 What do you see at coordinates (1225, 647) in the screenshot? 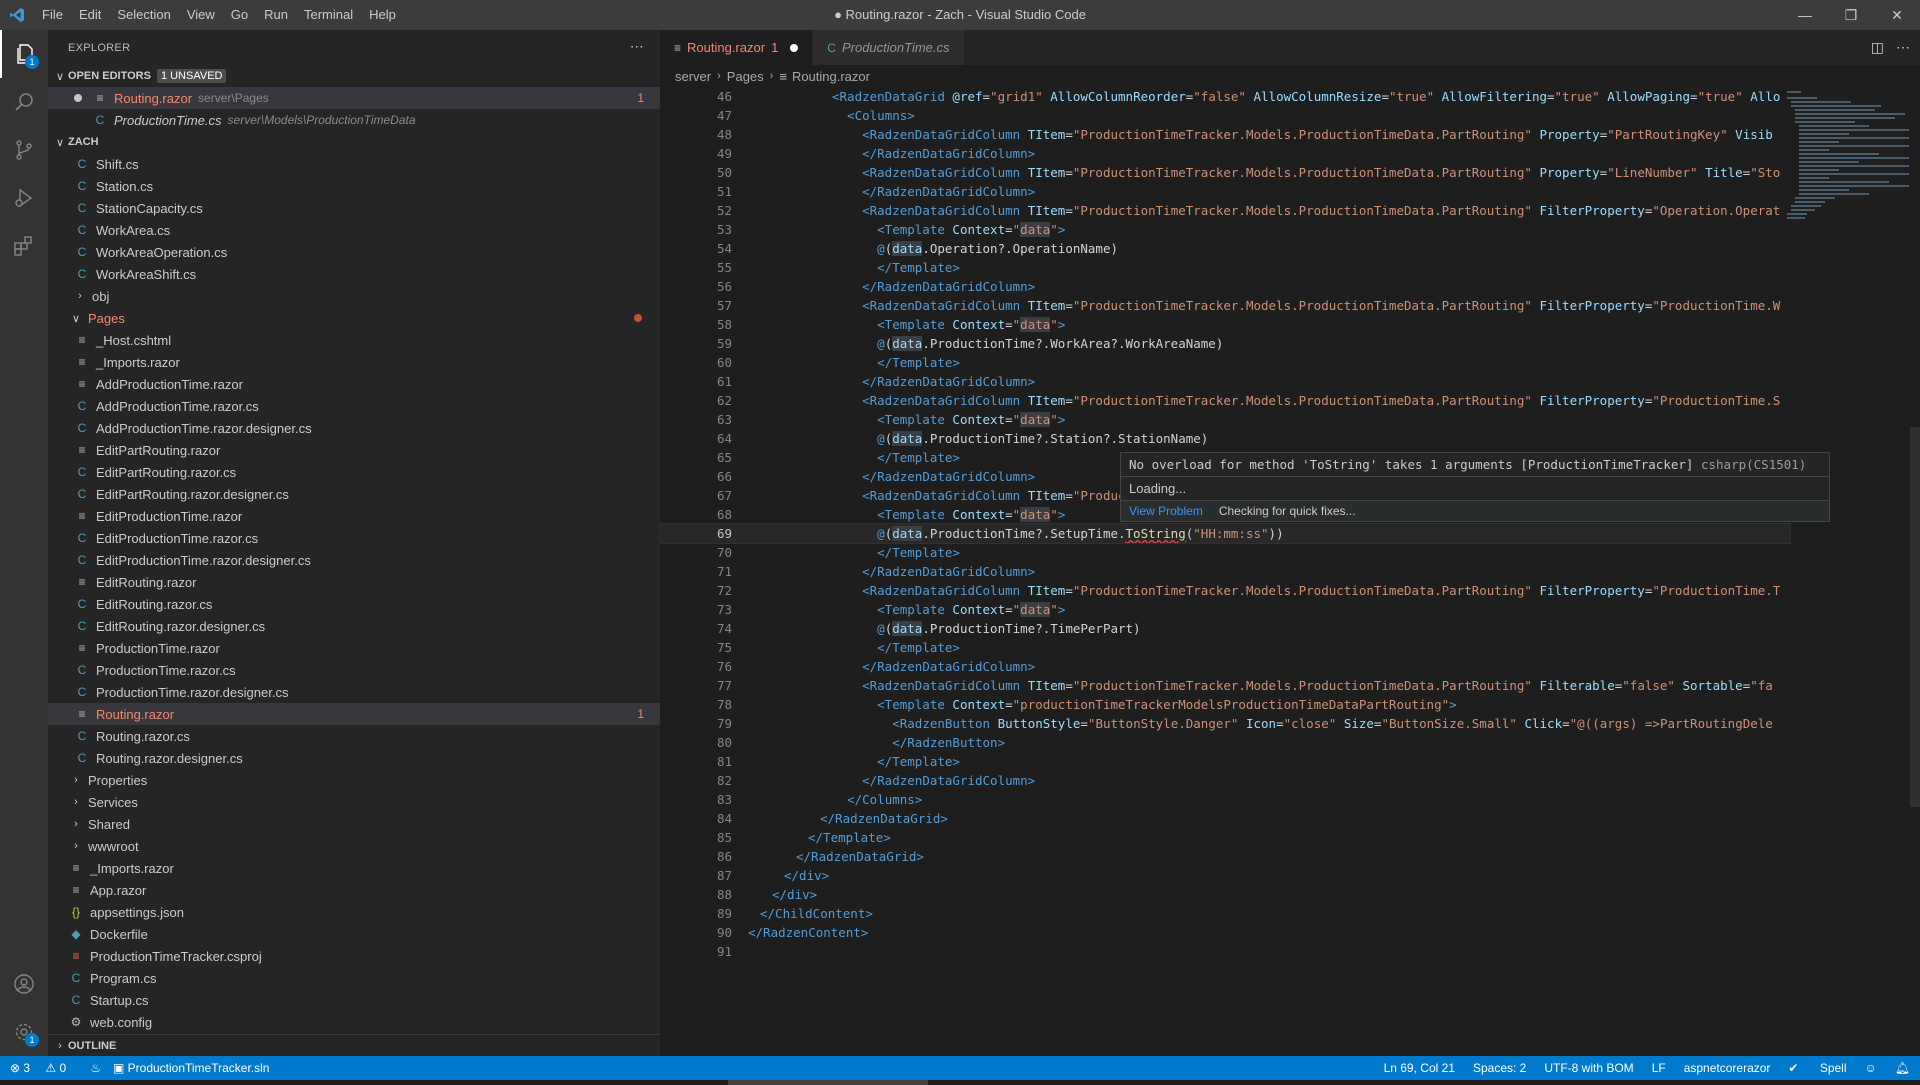
I see `code-line: 75 </Template>` at bounding box center [1225, 647].